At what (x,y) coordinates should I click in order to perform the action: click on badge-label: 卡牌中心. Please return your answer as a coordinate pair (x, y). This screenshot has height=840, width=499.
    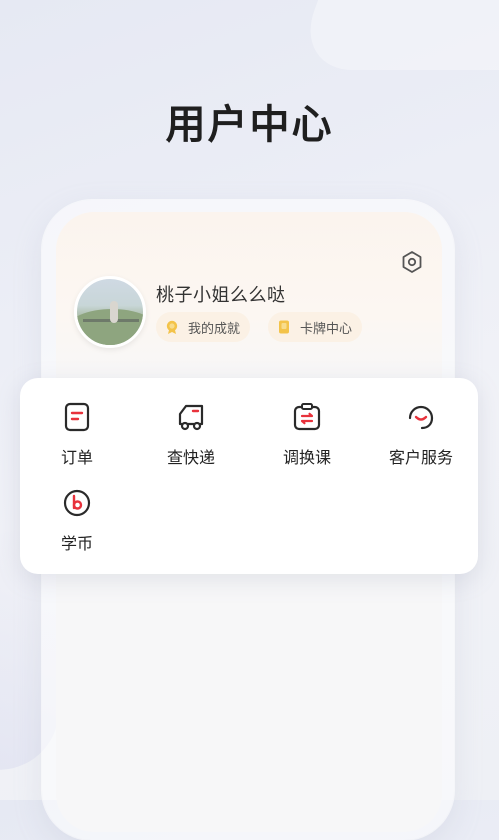
    Looking at the image, I should click on (326, 329).